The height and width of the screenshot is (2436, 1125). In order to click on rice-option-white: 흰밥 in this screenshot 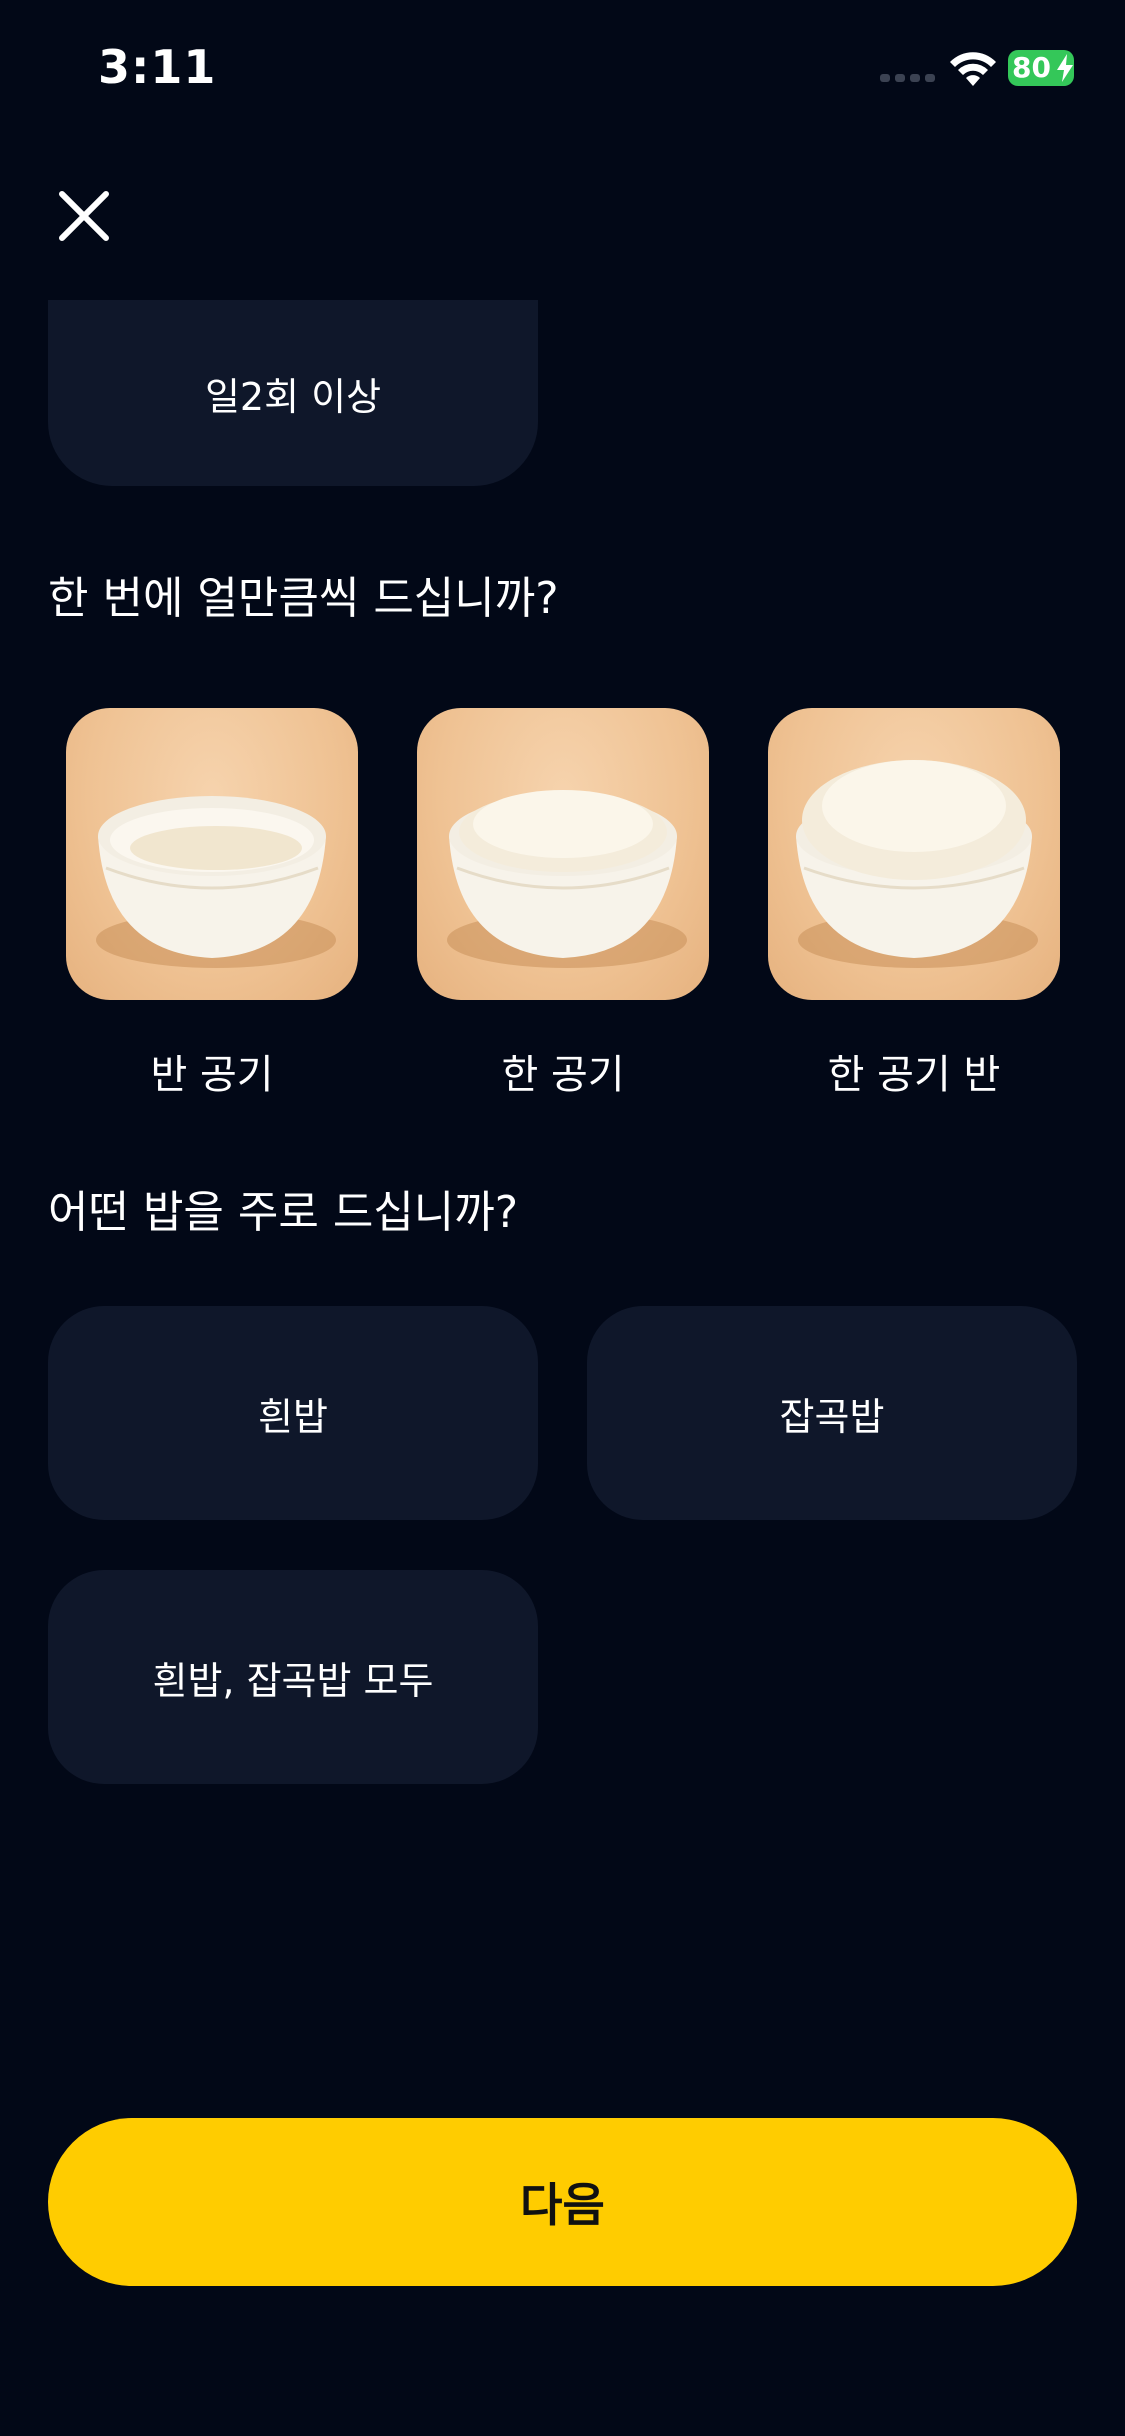, I will do `click(293, 1413)`.